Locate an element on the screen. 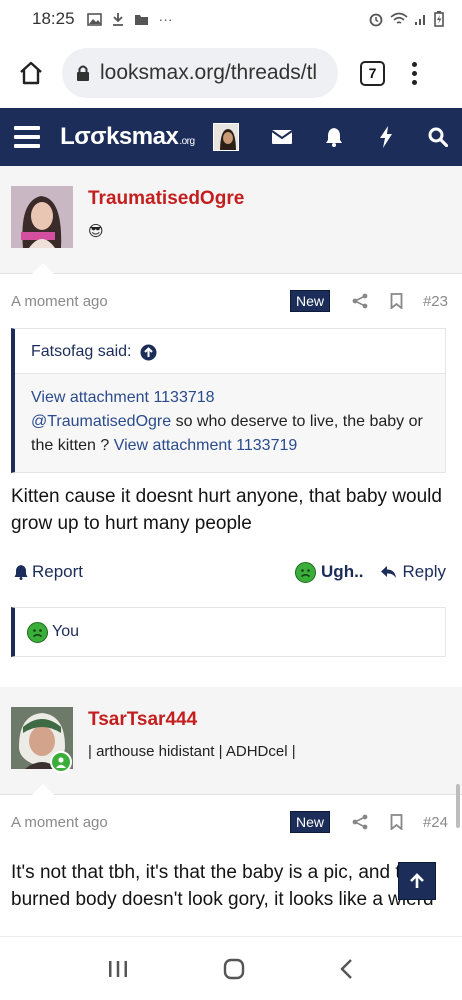 This screenshot has height=1000, width=462. post-number: #23 is located at coordinates (435, 301).